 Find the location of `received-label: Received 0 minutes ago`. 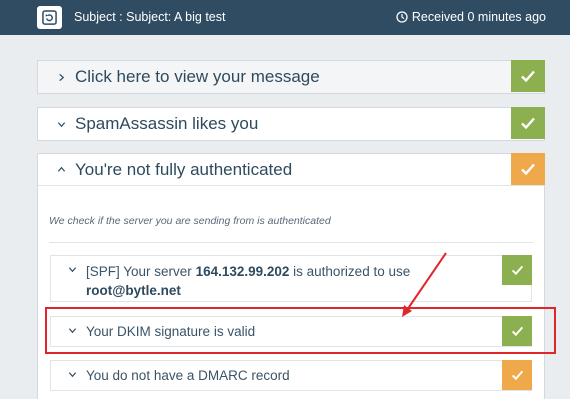

received-label: Received 0 minutes ago is located at coordinates (478, 17).